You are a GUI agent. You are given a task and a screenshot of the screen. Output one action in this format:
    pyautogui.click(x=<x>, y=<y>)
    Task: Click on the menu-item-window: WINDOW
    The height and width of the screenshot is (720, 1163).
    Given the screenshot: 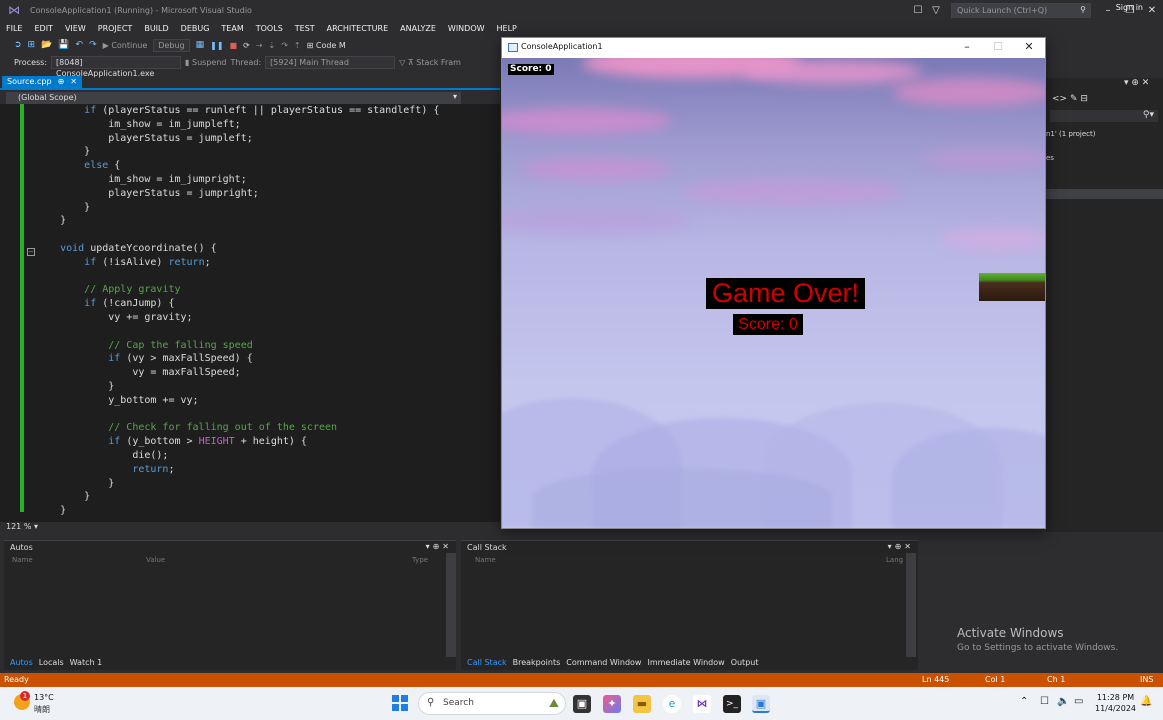 What is the action you would take?
    pyautogui.click(x=466, y=28)
    